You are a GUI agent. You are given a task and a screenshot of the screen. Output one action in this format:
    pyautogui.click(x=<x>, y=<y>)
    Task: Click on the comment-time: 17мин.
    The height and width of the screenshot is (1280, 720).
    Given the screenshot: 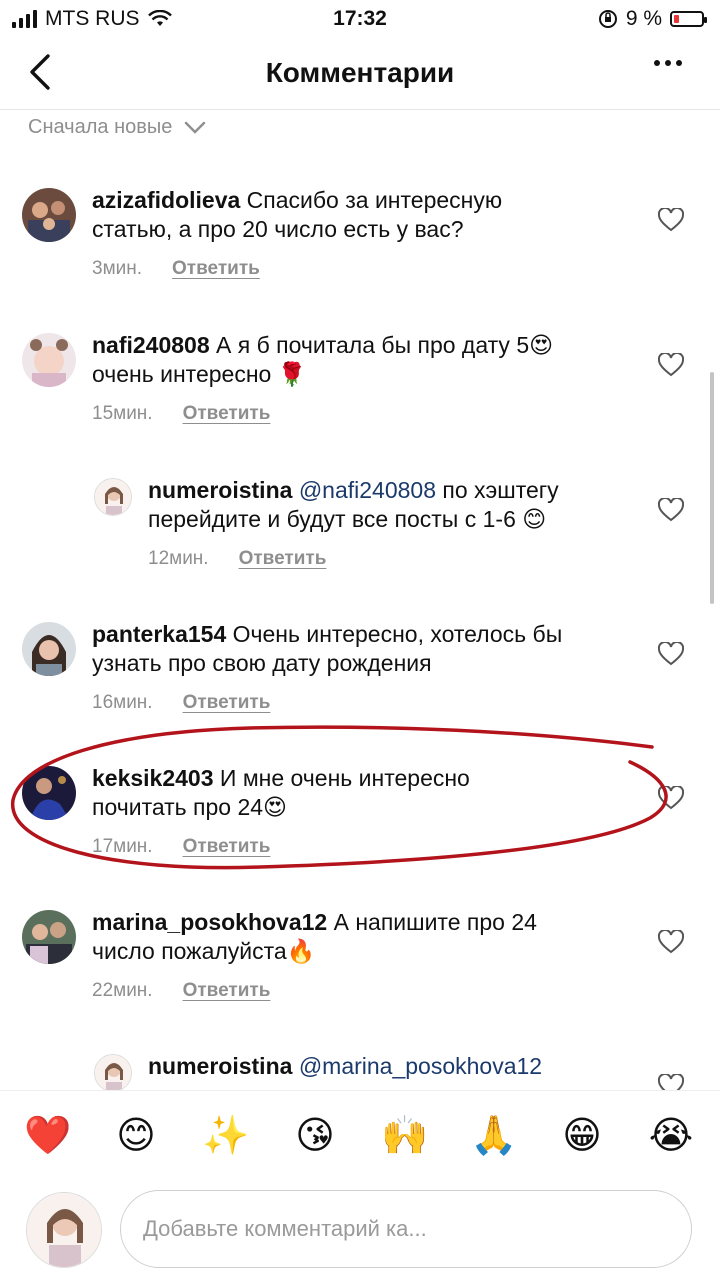 What is the action you would take?
    pyautogui.click(x=122, y=846)
    